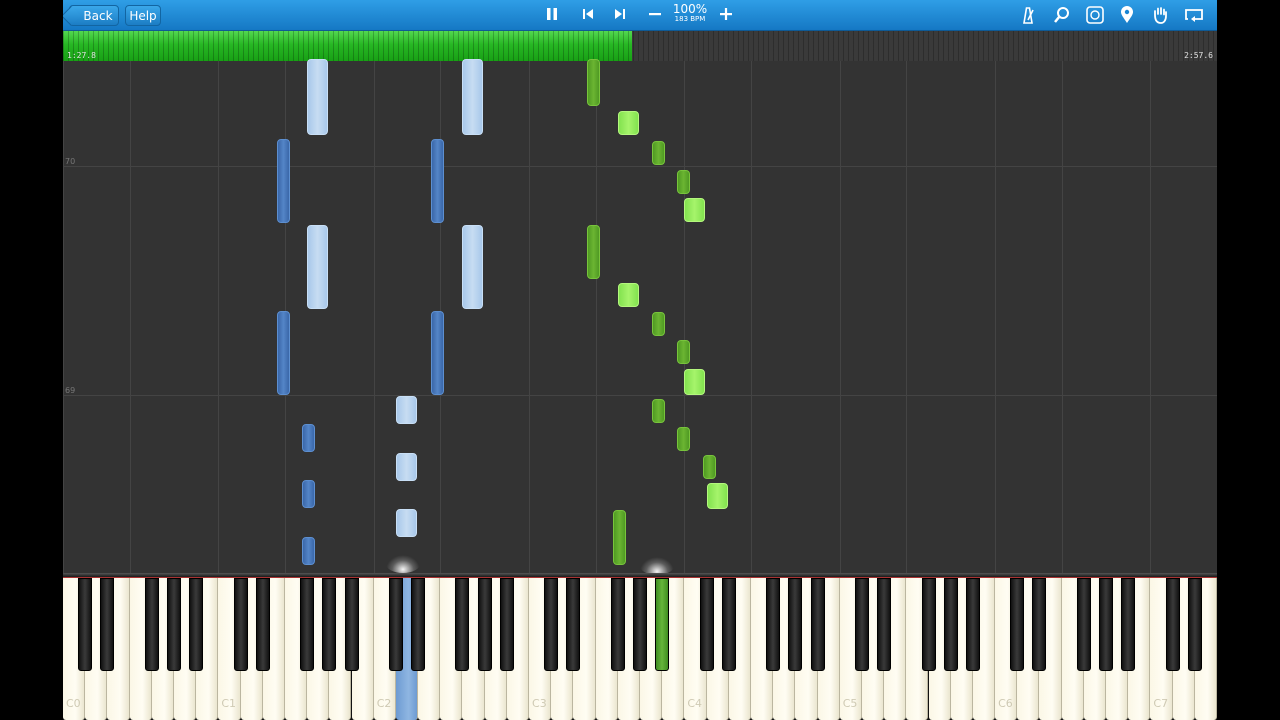 This screenshot has height=720, width=1280. Describe the element at coordinates (229, 703) in the screenshot. I see `octave-label: C1` at that location.